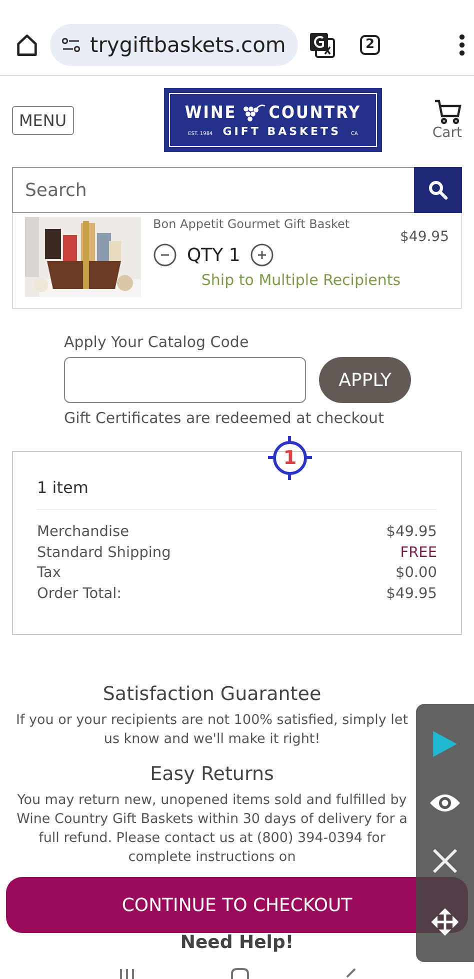  I want to click on note-text: Gift Certificates are redeemed at checkout, so click(224, 418).